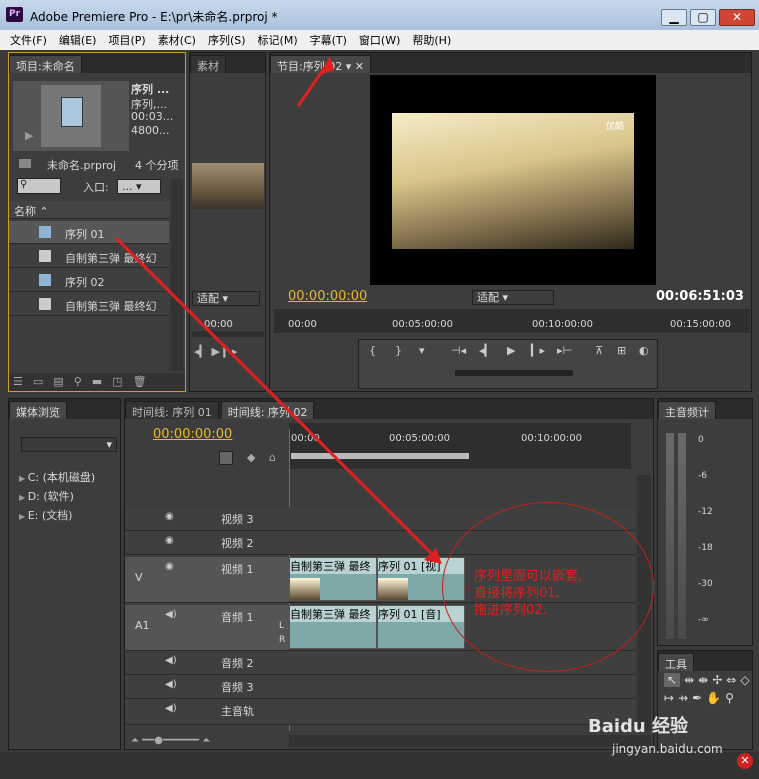  Describe the element at coordinates (683, 698) in the screenshot. I see `slide-tool-icon: ⇸` at that location.